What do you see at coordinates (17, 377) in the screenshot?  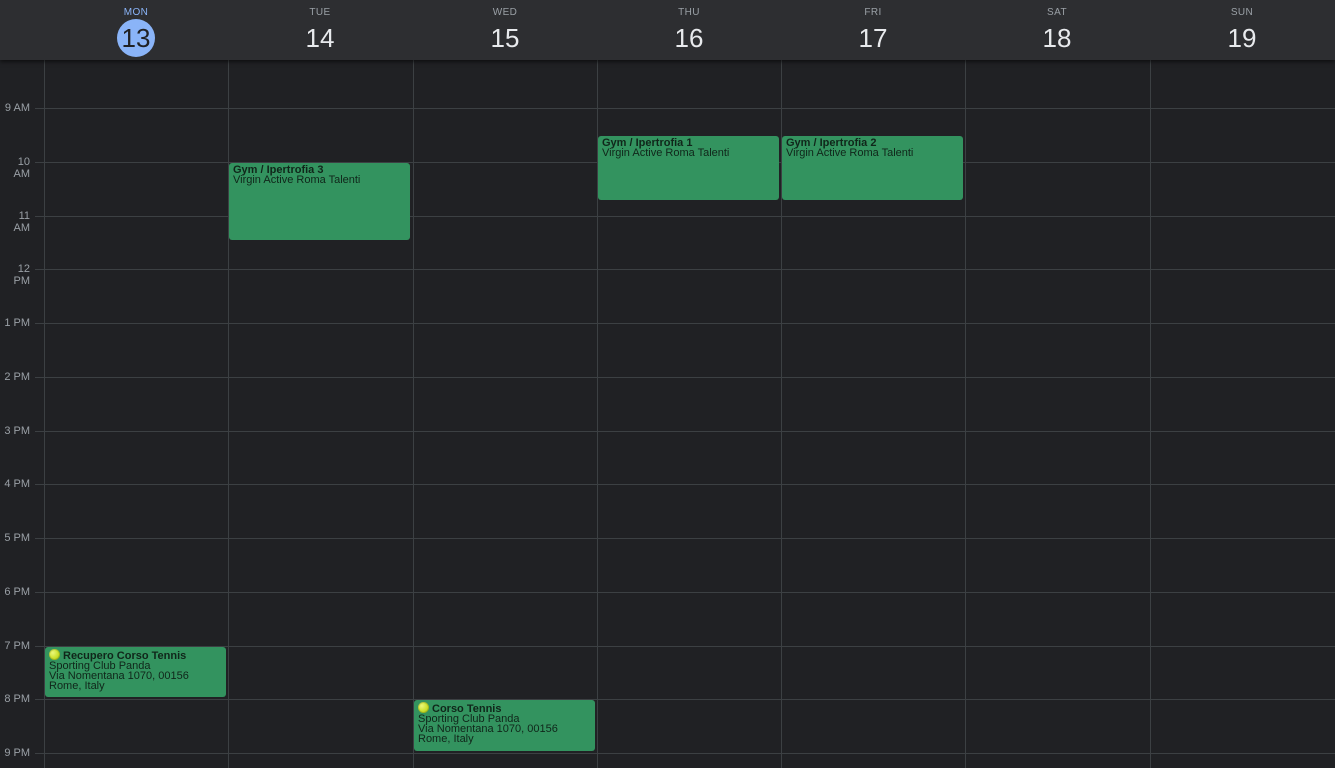 I see `hour-label: 2 PM` at bounding box center [17, 377].